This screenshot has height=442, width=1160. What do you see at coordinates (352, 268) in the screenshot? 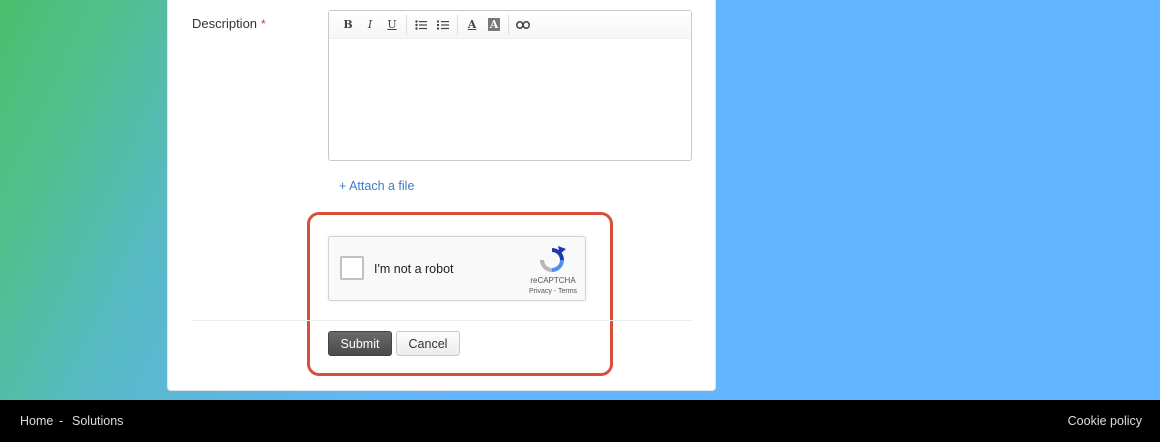
I see `recaptcha-checkbox` at bounding box center [352, 268].